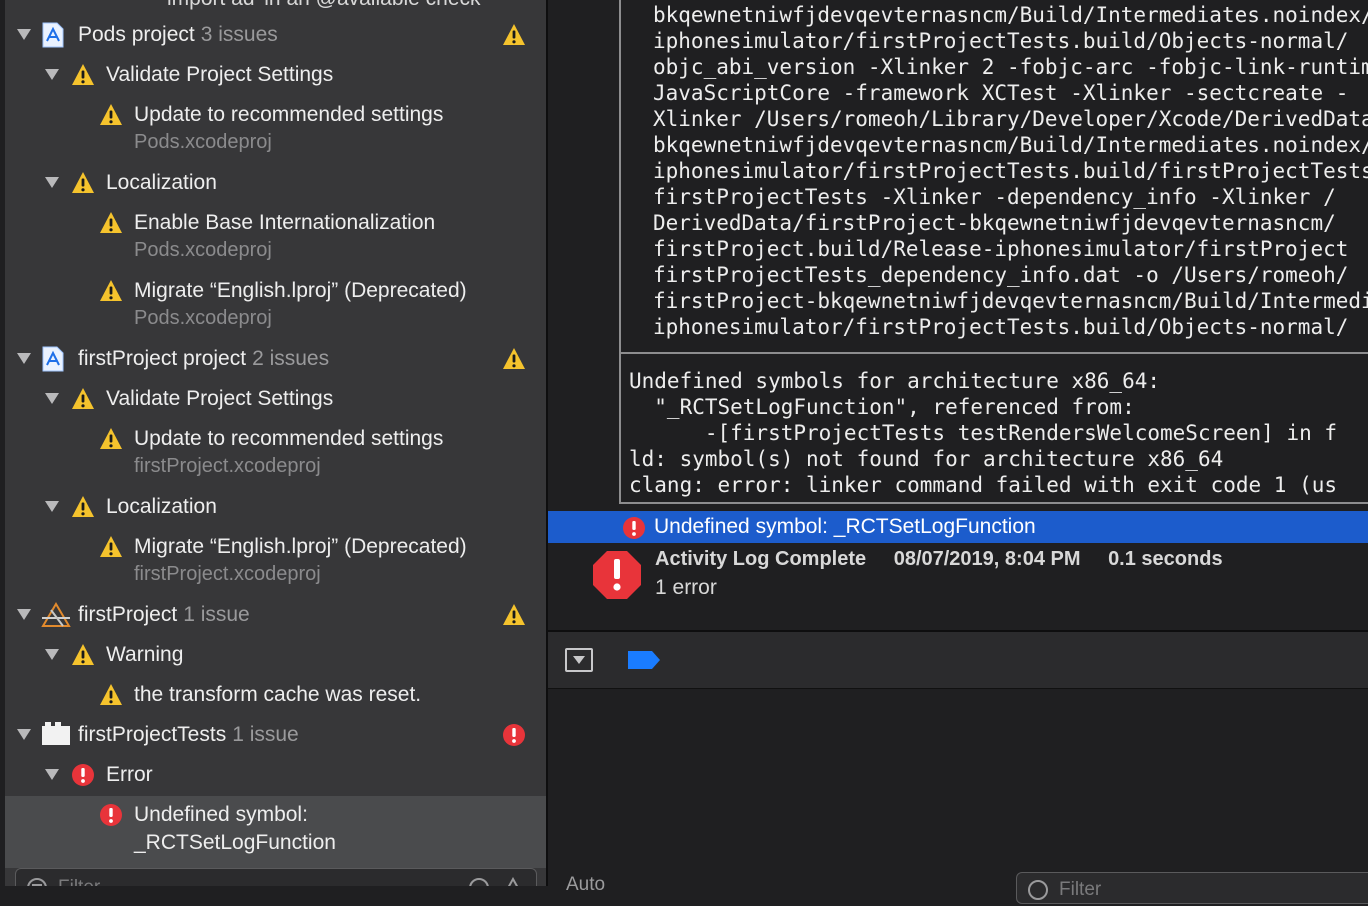  I want to click on clipped-issue-text: import ad’ in an @available check, so click(324, 5).